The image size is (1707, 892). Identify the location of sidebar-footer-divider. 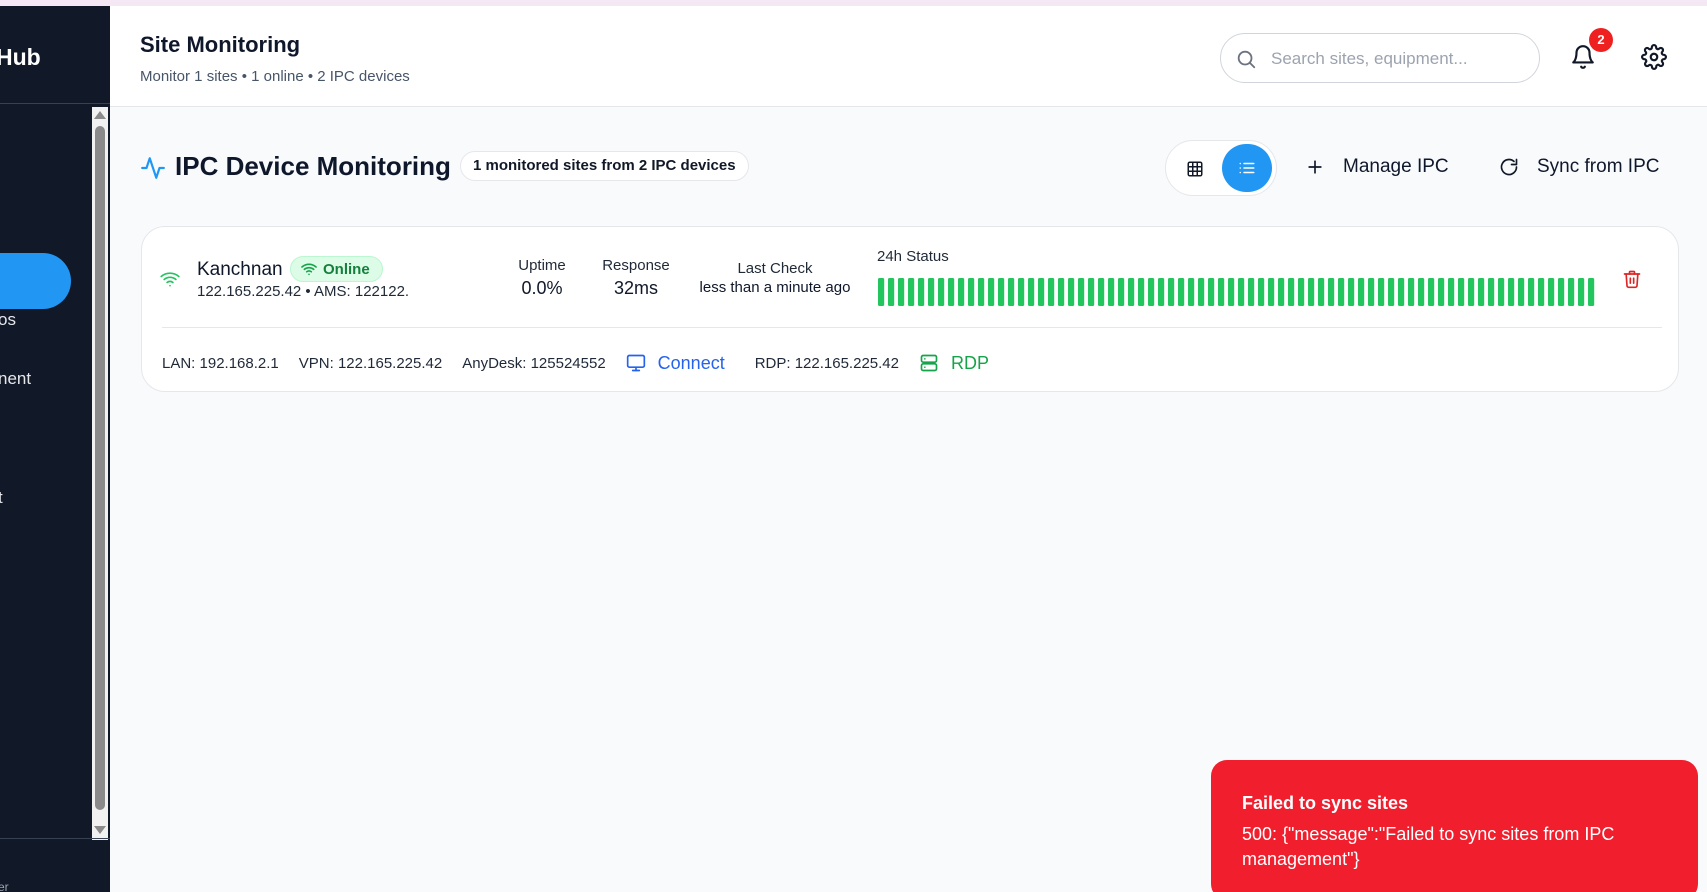
(55, 838).